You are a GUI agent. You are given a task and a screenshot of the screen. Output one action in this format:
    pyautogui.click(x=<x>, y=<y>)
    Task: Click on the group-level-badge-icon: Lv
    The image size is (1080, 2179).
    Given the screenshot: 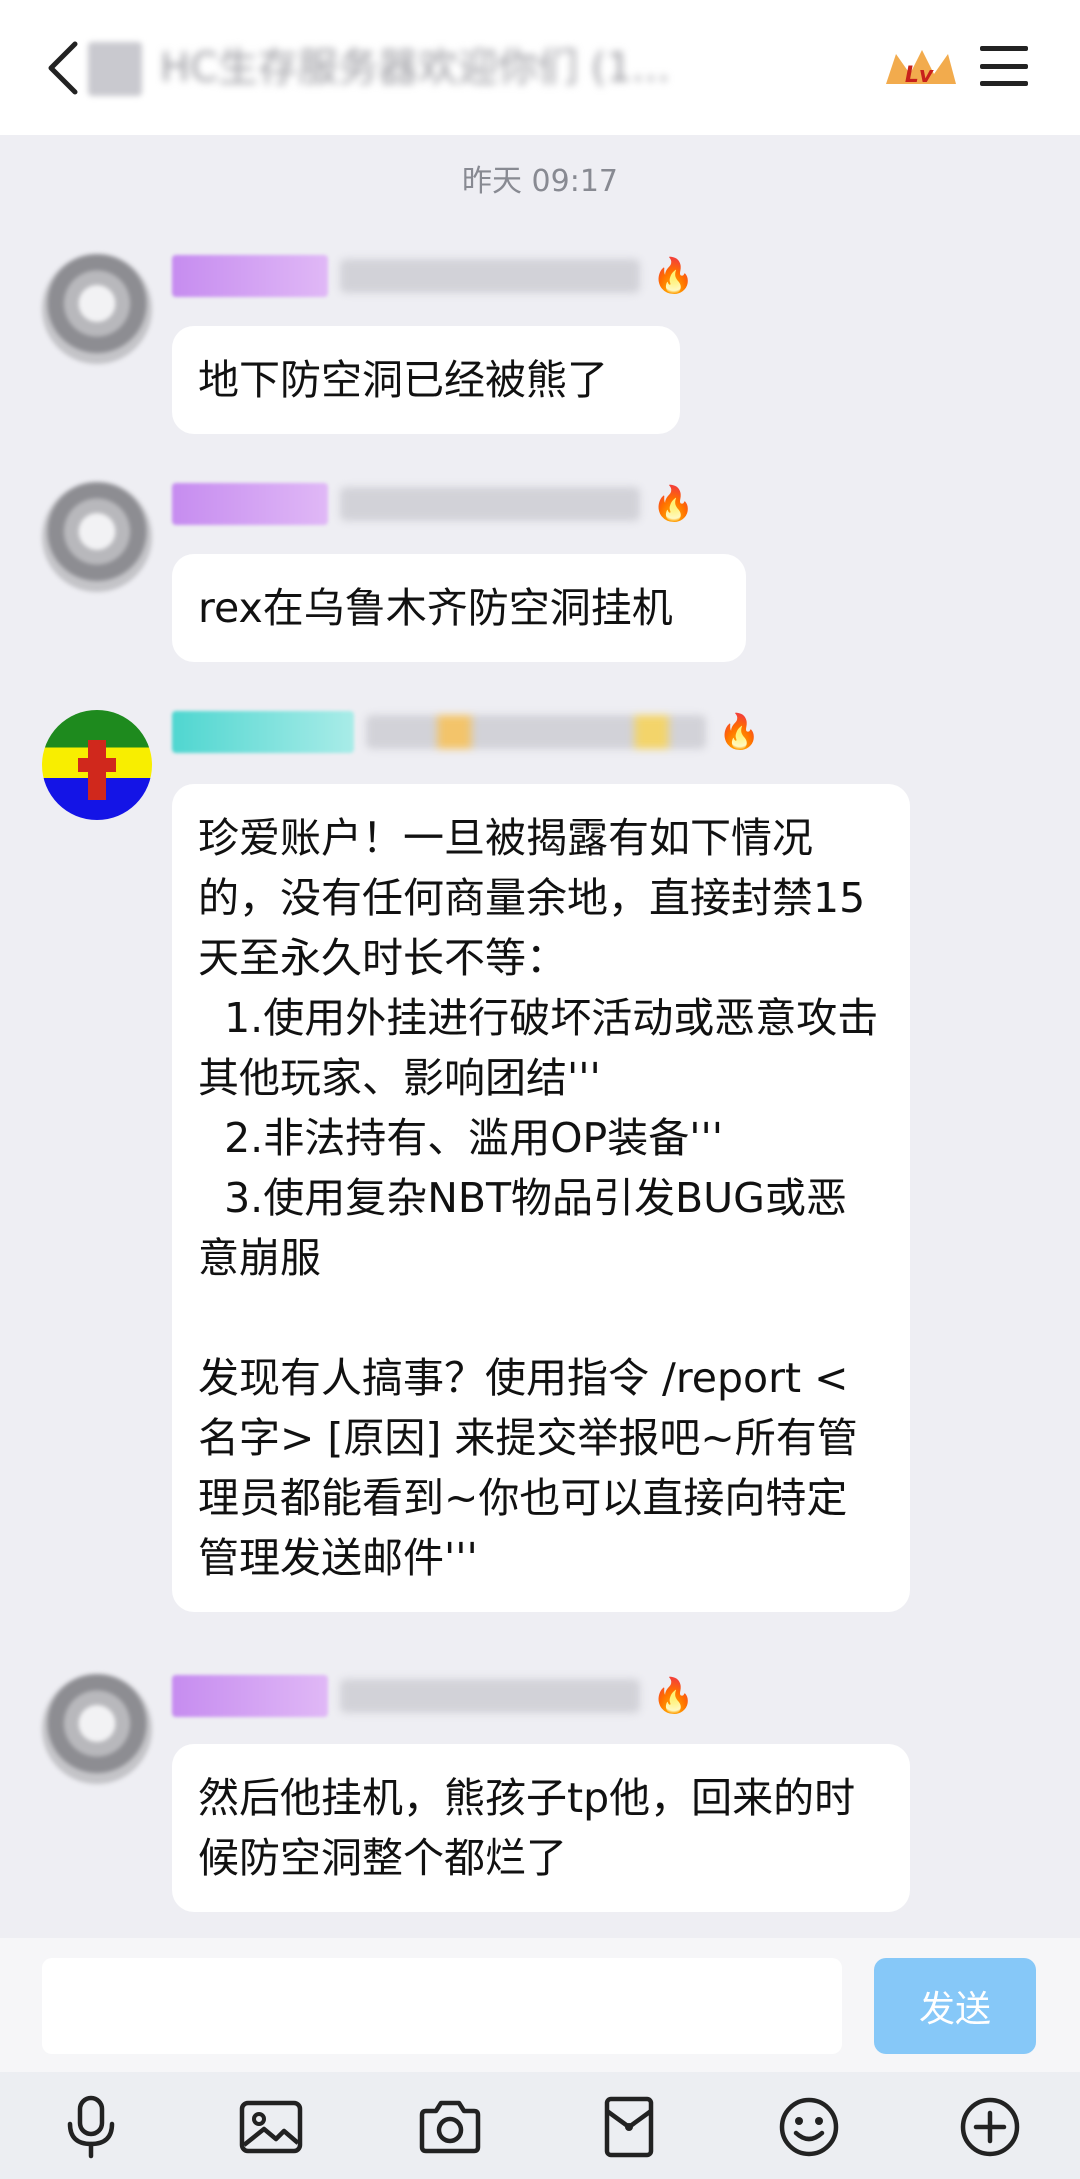 What is the action you would take?
    pyautogui.click(x=919, y=69)
    